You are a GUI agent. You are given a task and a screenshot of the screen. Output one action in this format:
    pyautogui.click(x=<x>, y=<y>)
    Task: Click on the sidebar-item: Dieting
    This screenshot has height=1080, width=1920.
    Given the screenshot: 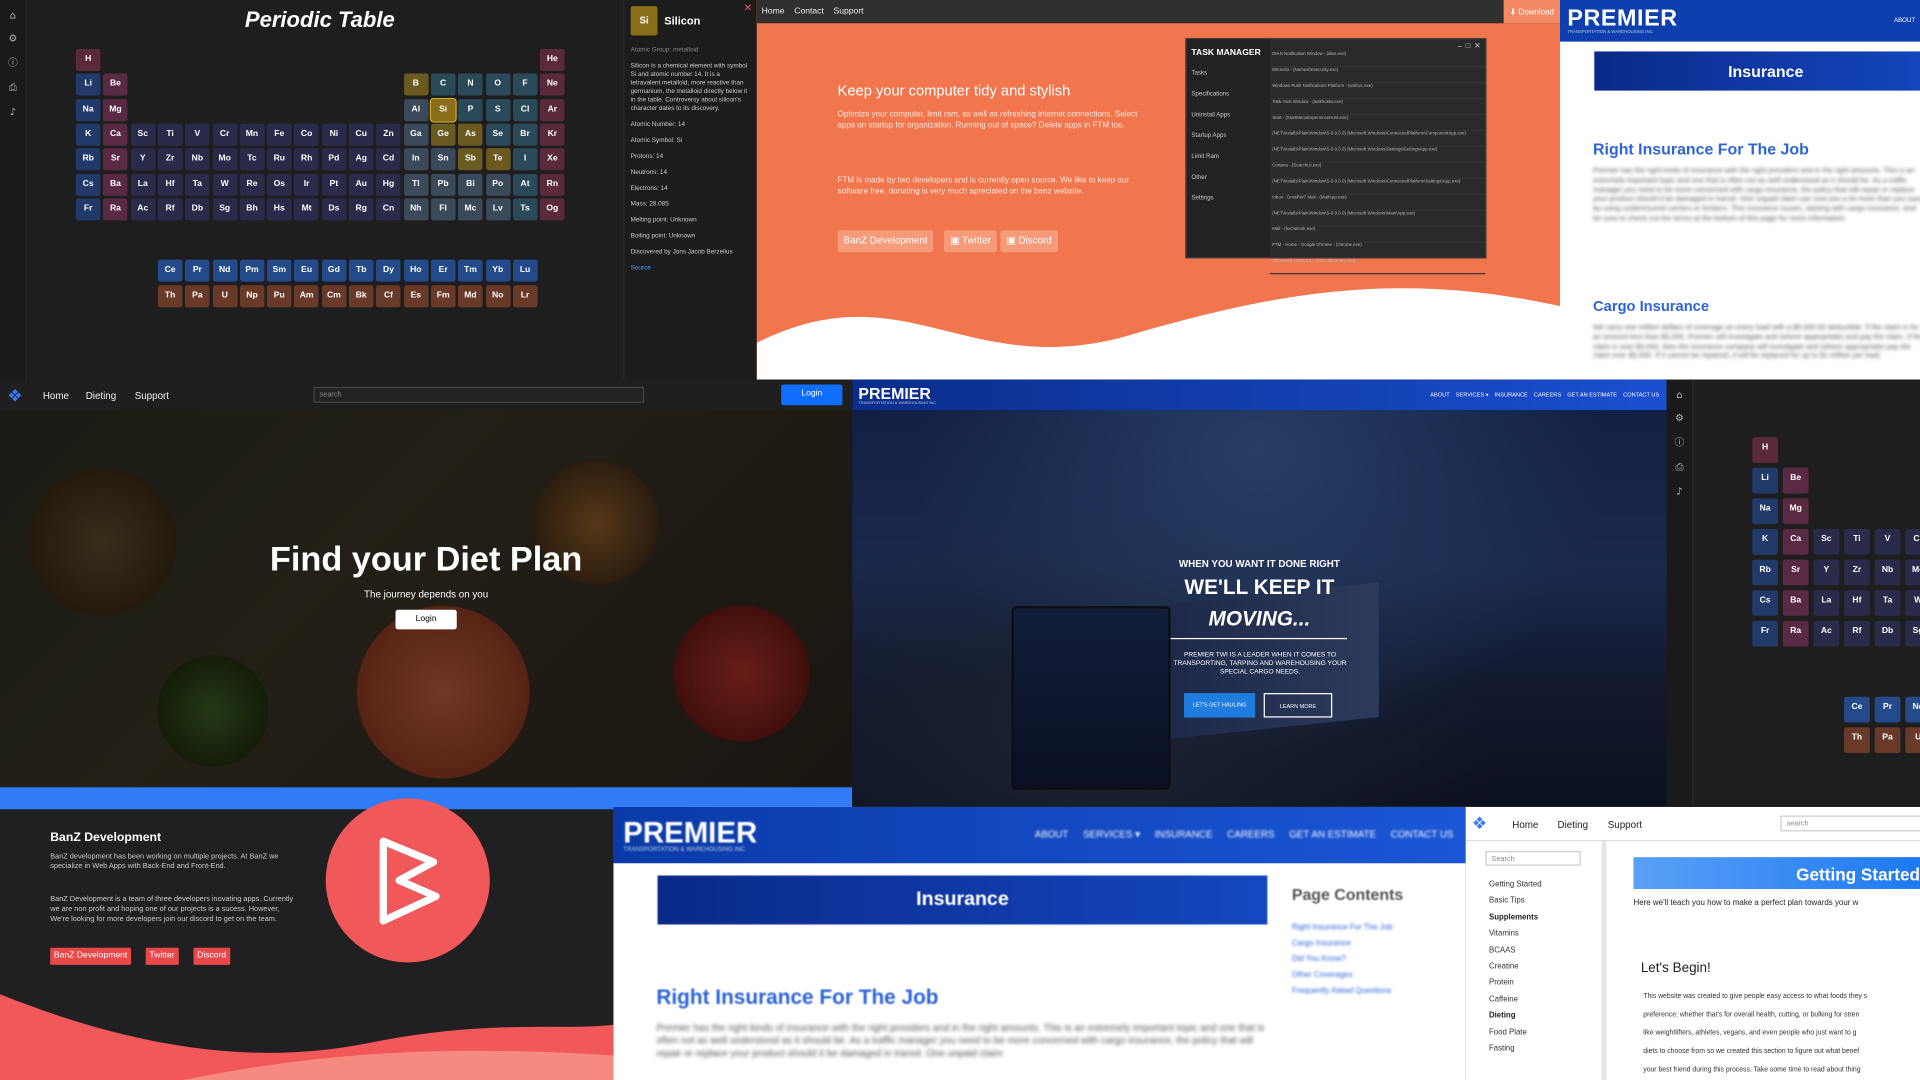 What is the action you would take?
    pyautogui.click(x=1502, y=1016)
    